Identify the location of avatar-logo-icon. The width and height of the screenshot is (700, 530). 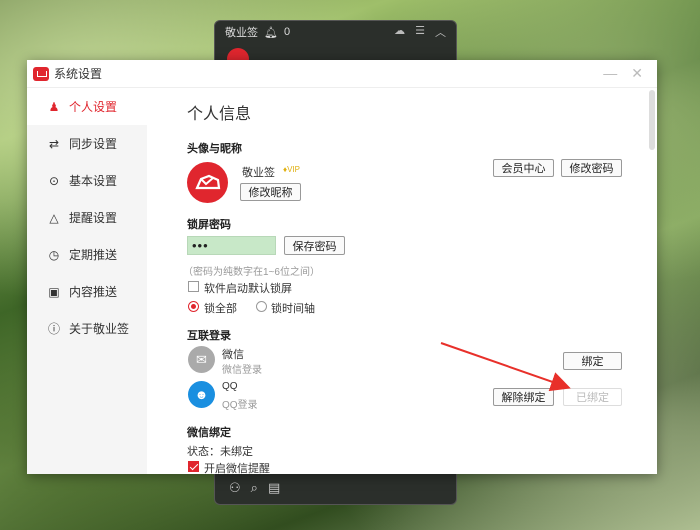
(208, 182).